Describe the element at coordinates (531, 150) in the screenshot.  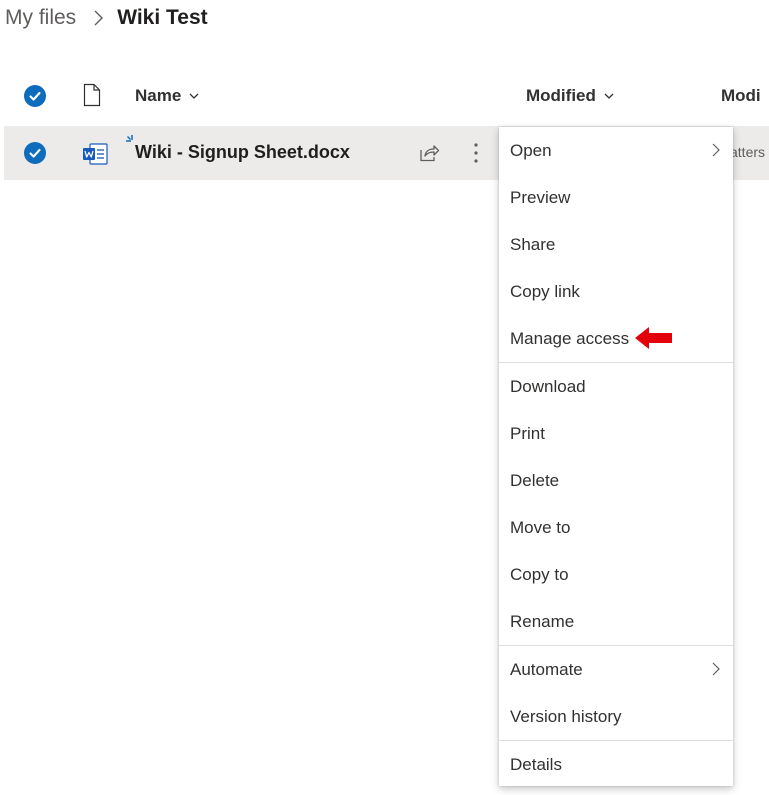
I see `menu-item-label: Open` at that location.